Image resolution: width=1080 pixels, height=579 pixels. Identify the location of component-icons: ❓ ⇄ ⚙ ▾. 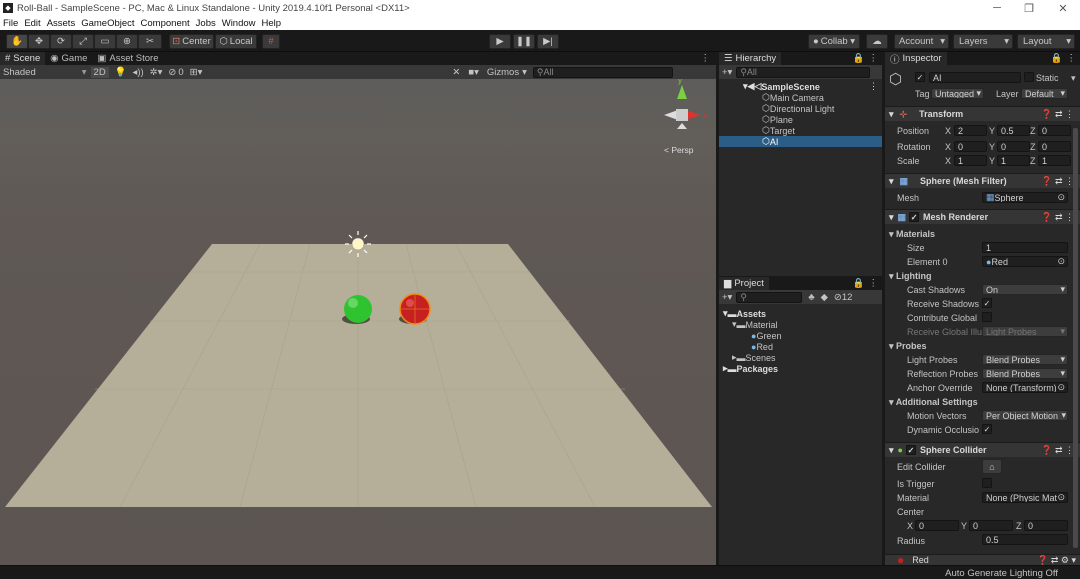
(1056, 560).